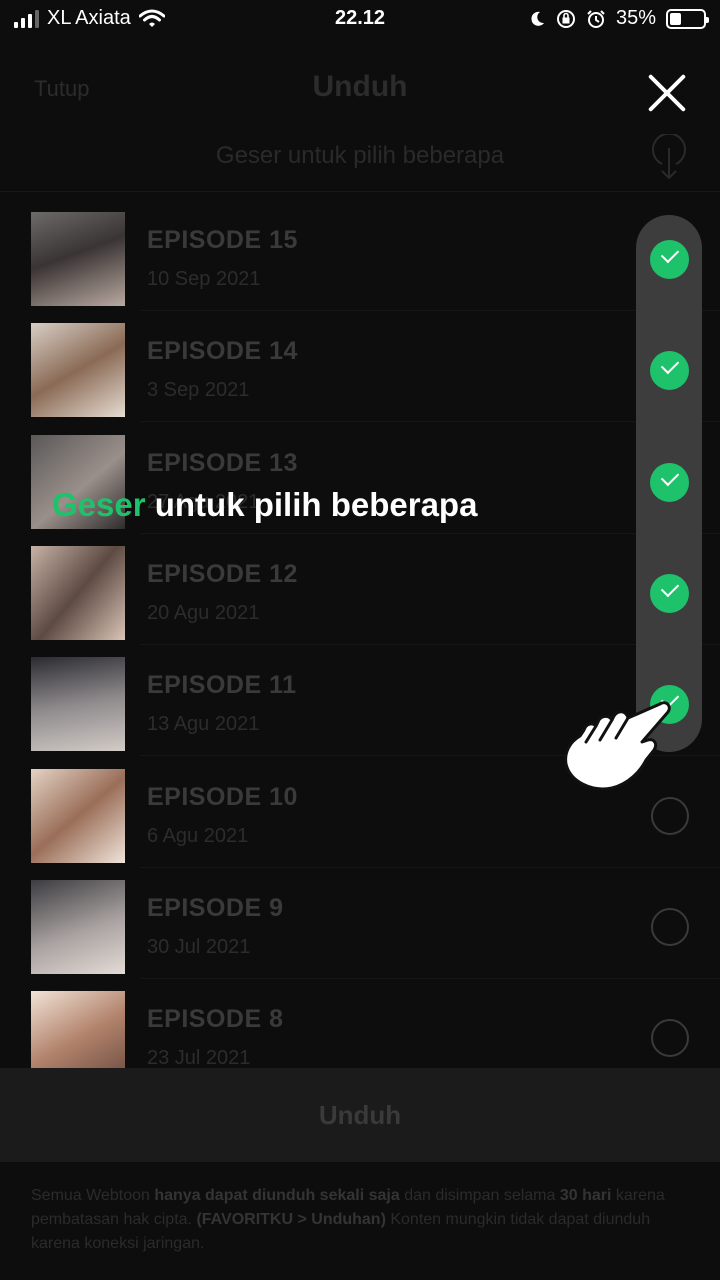 The image size is (720, 1280). I want to click on episode-date: 23 Jul 2021, so click(199, 1057).